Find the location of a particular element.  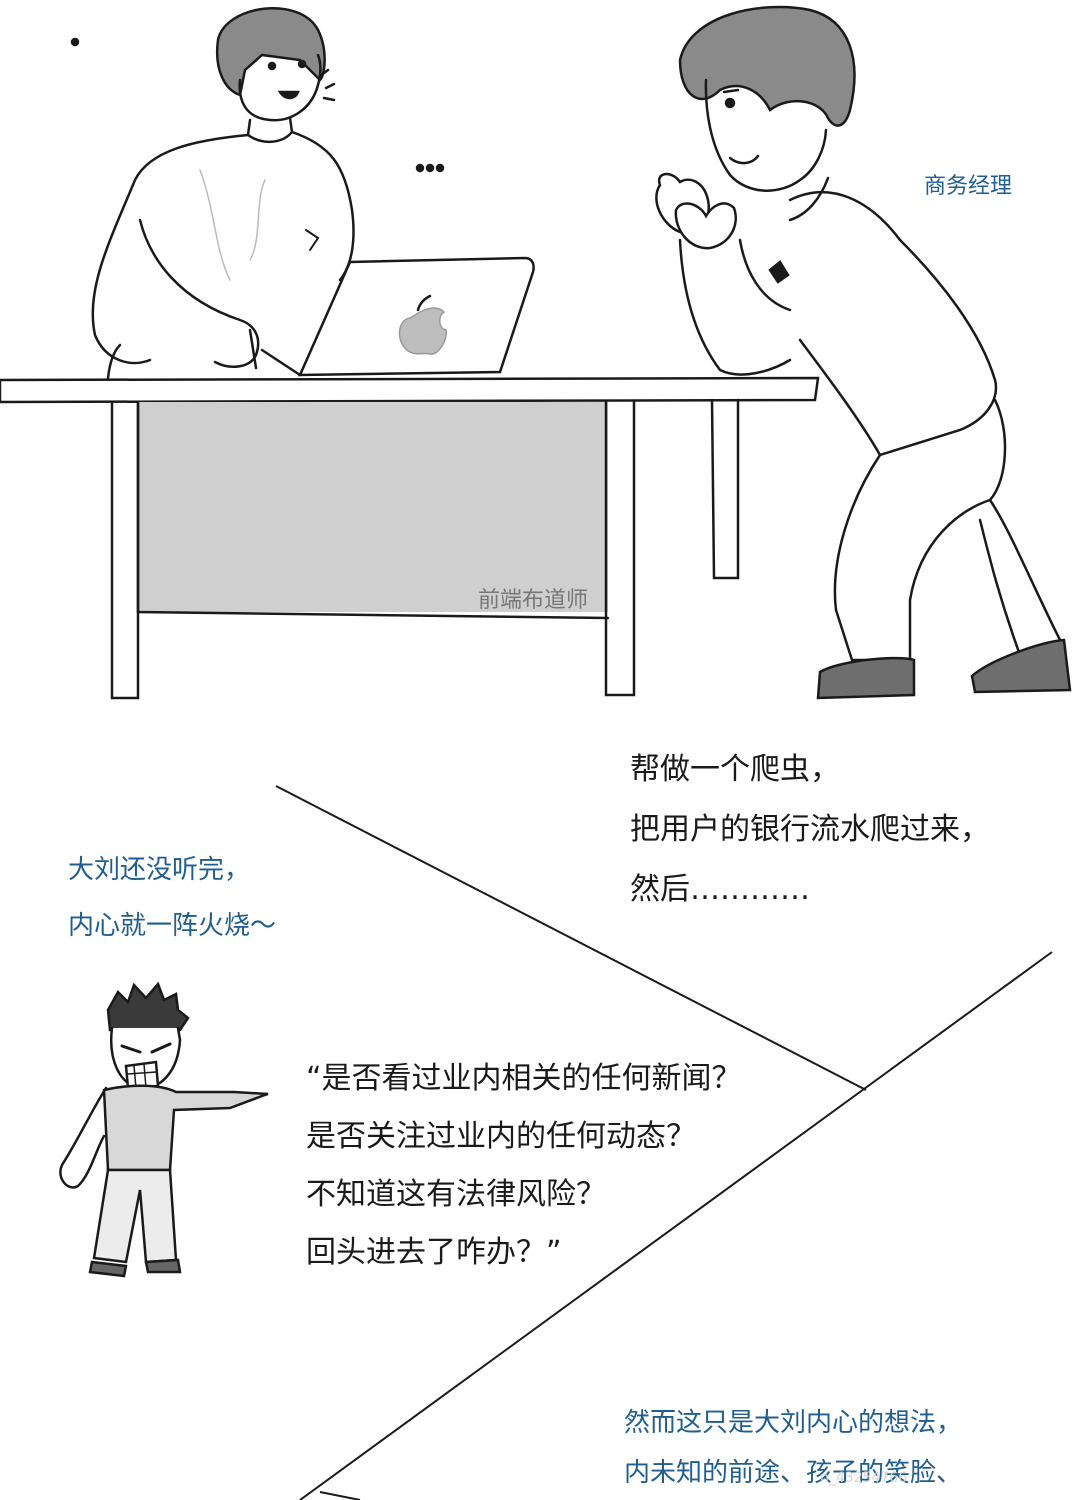

request-line-1: 帮做一个爬虫， is located at coordinates (735, 769).